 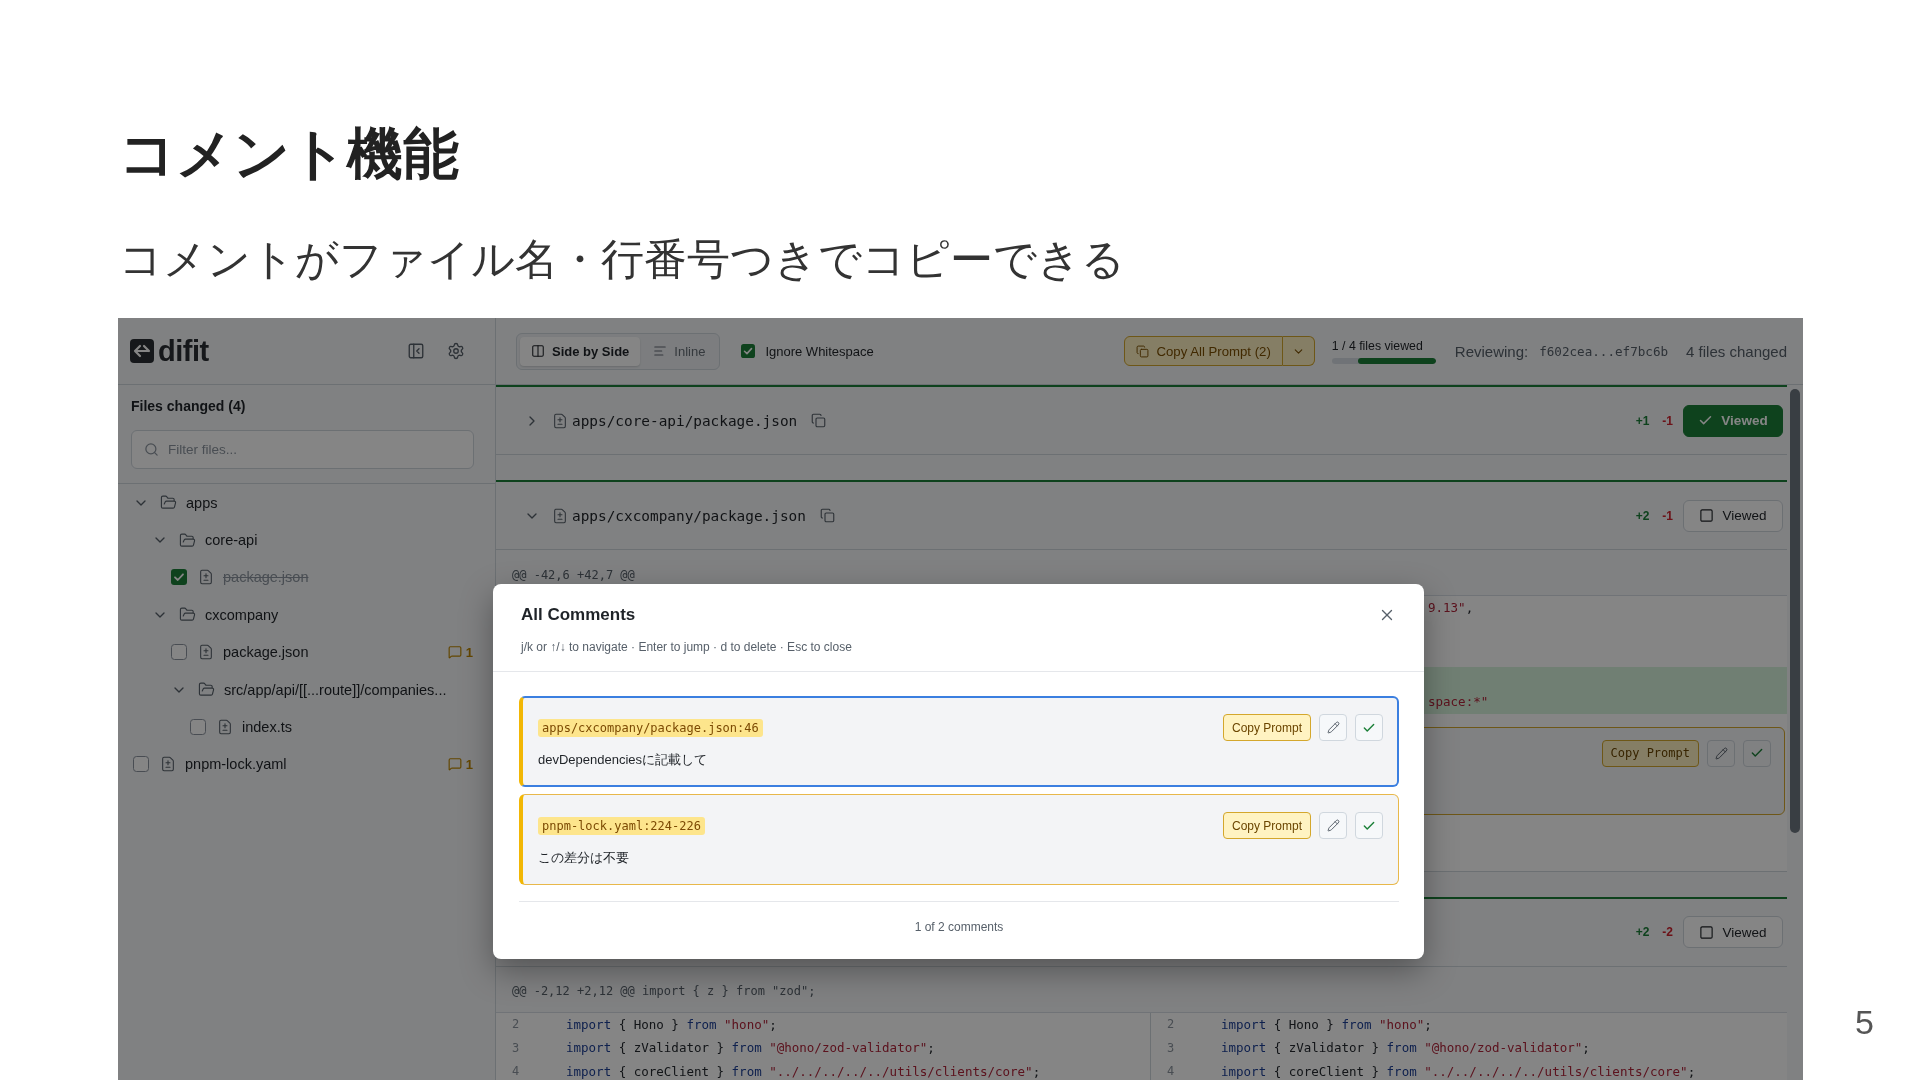 I want to click on deletions-count: -2, so click(x=1667, y=932).